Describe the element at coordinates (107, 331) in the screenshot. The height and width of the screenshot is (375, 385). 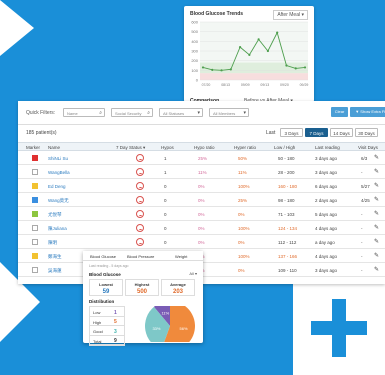
I see `distribution-row: Good 3` at that location.